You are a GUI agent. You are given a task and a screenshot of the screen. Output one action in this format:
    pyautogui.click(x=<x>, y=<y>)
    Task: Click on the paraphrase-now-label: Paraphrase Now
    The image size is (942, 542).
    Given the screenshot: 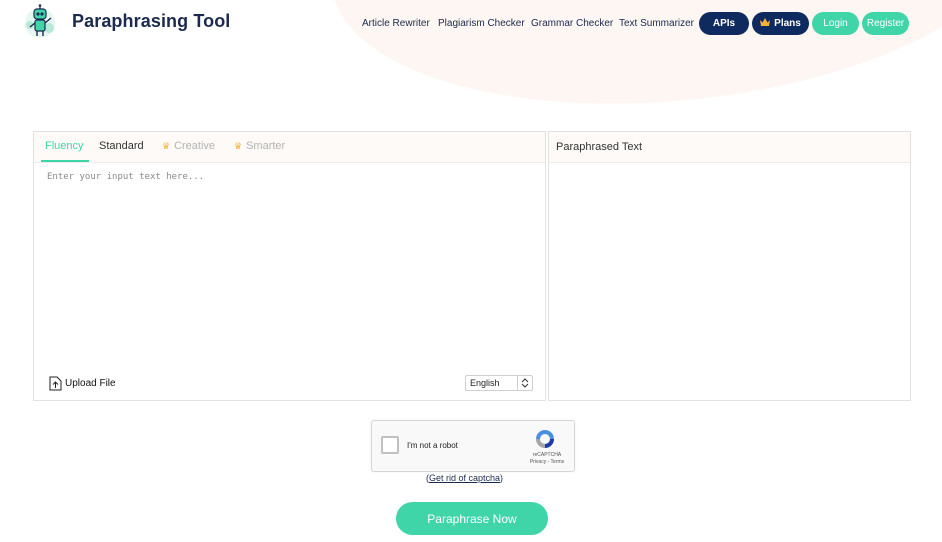 What is the action you would take?
    pyautogui.click(x=472, y=518)
    